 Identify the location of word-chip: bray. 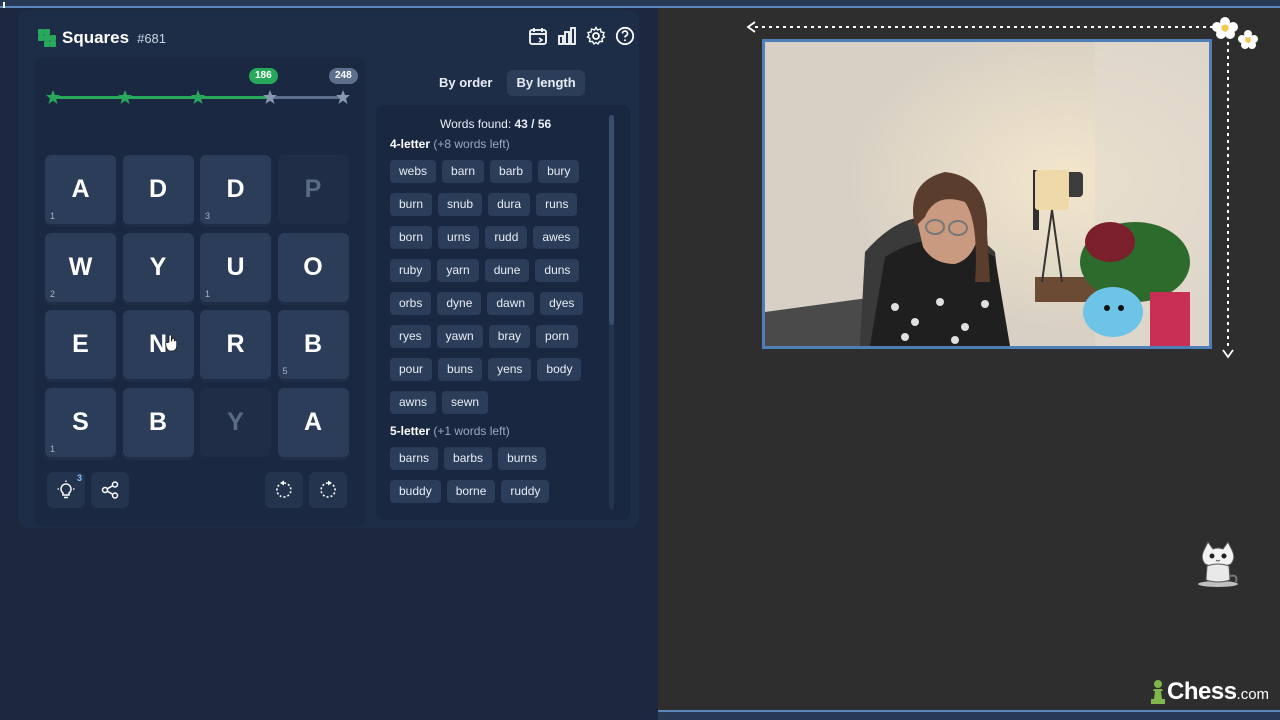
(509, 336).